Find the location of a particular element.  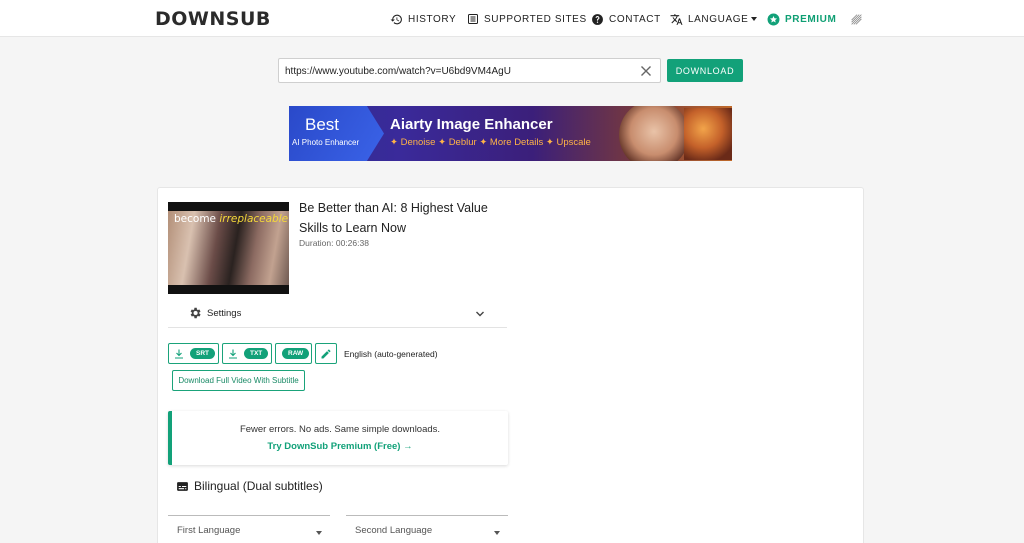

video-duration: Duration: 00:26:38 is located at coordinates (334, 243).